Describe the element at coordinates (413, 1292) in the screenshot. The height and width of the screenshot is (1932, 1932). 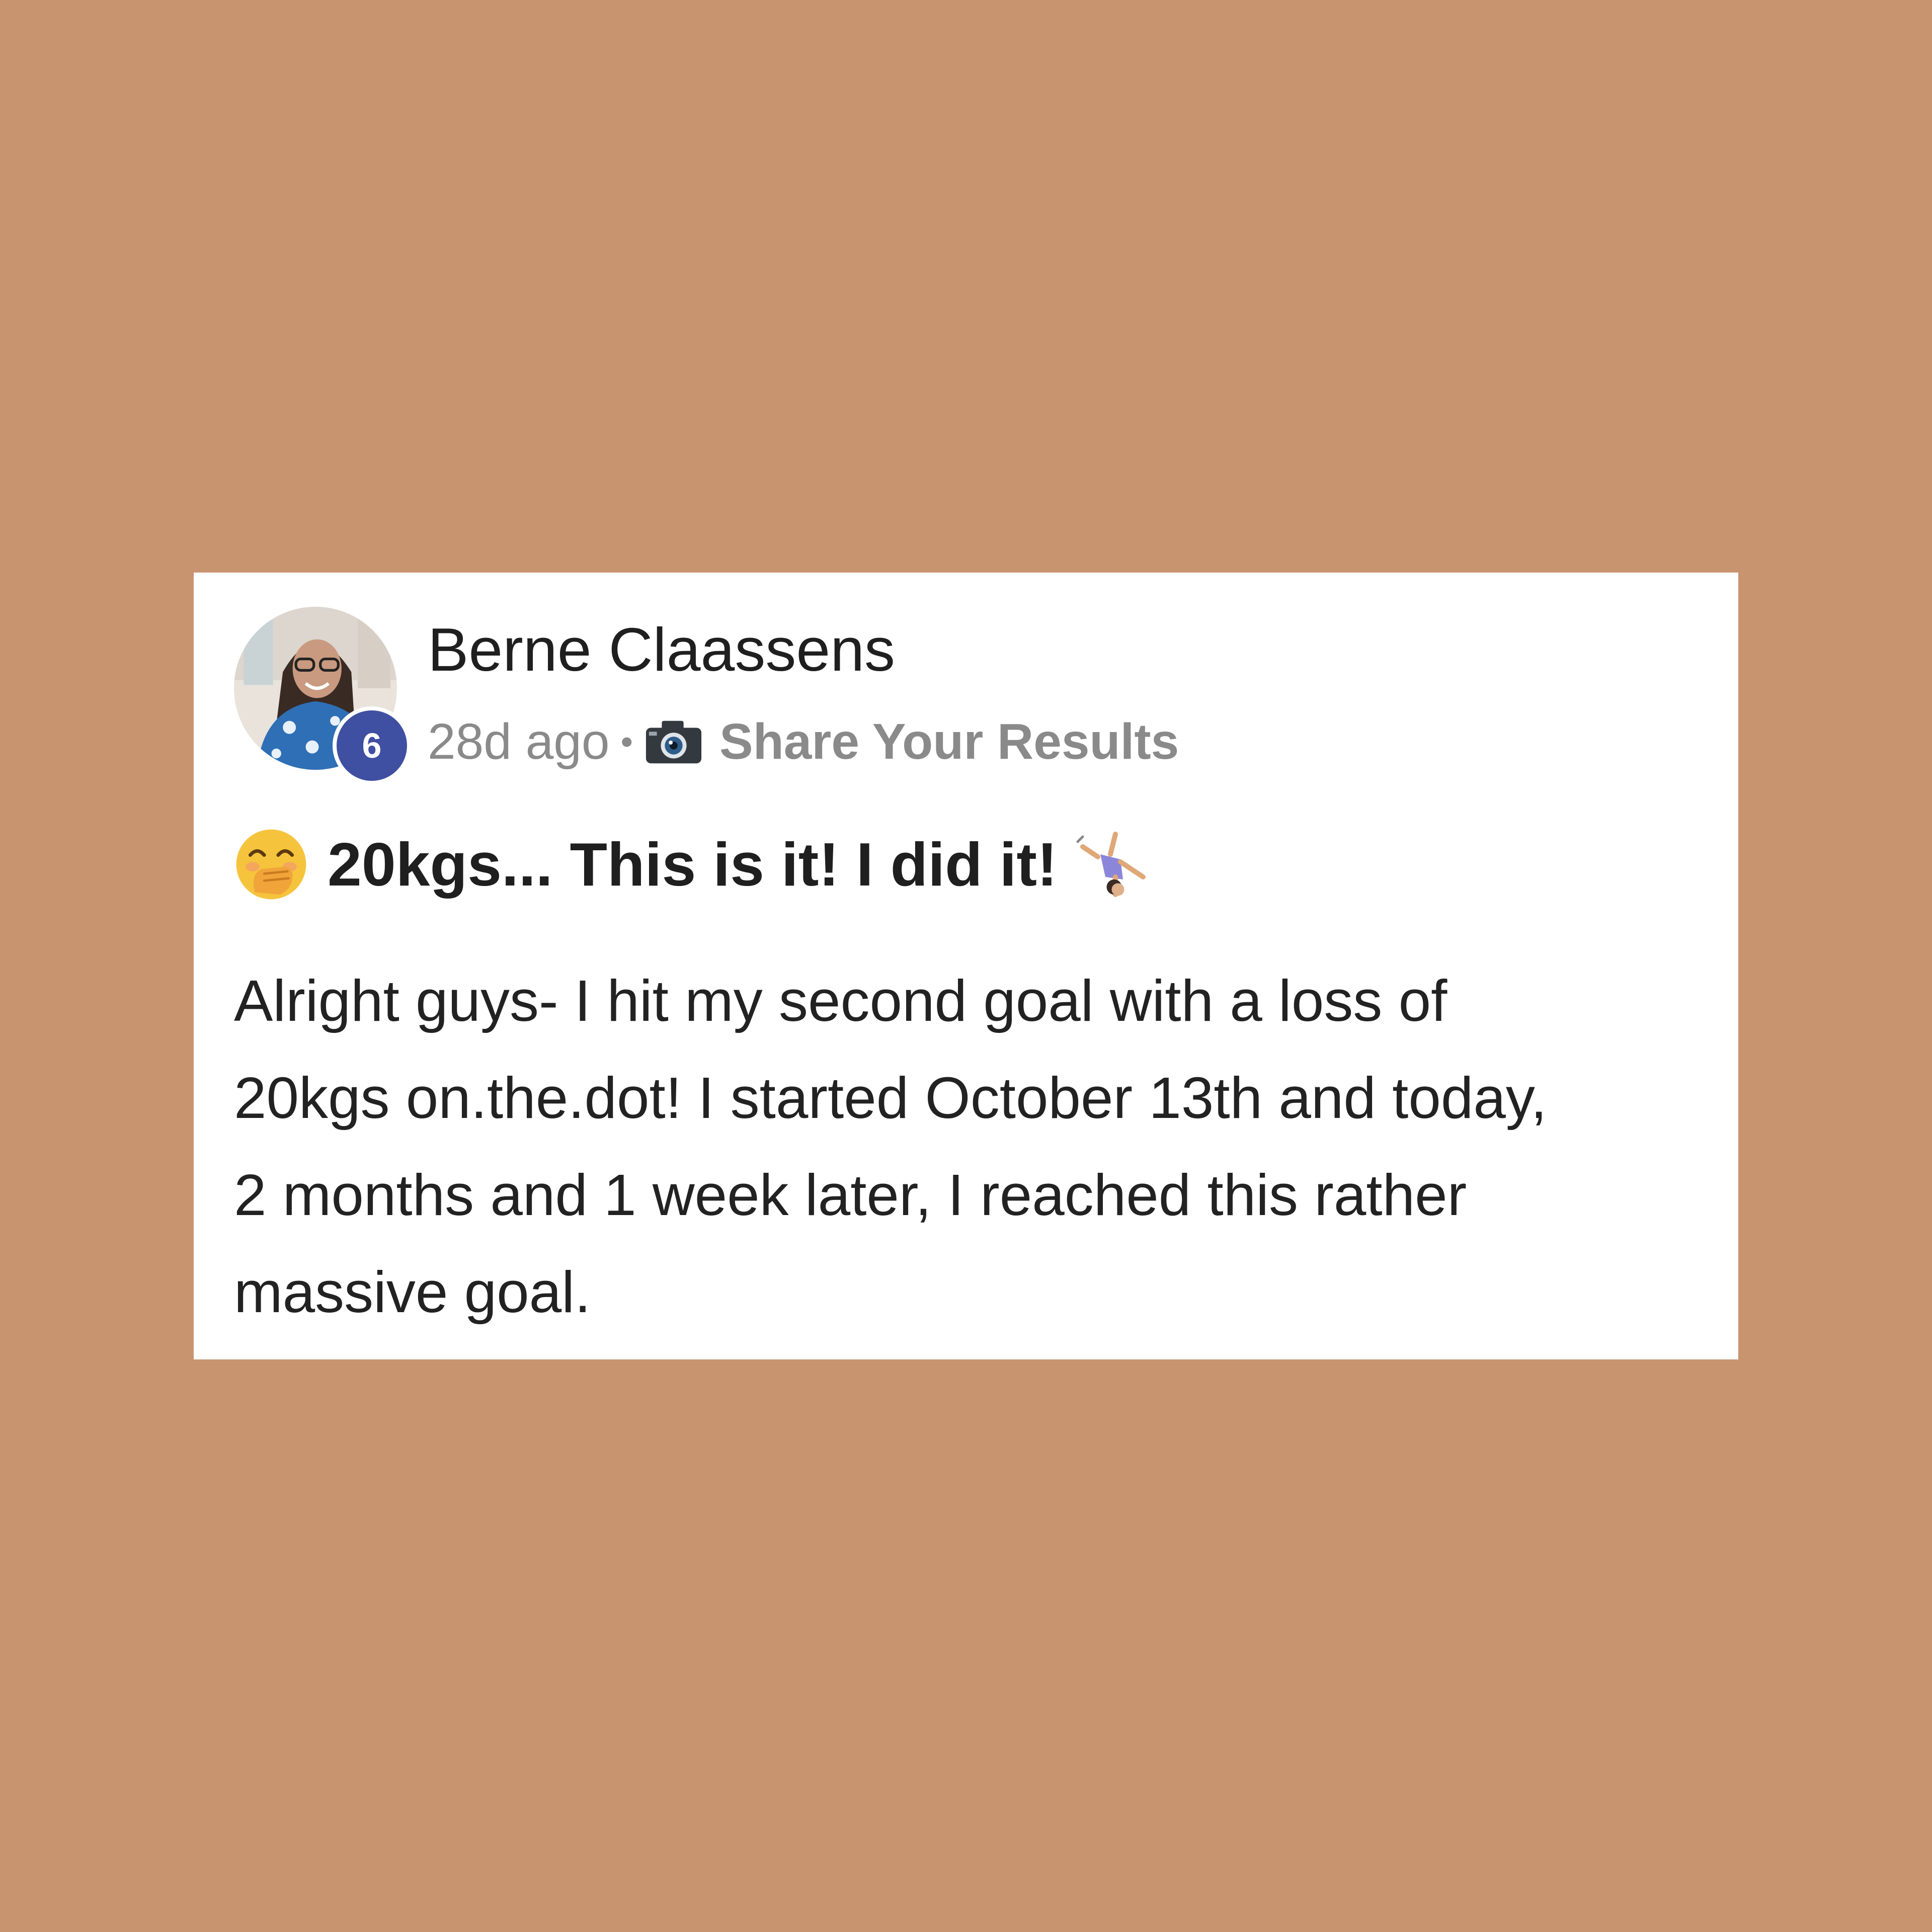
I see `post-body-line: massive goal.` at that location.